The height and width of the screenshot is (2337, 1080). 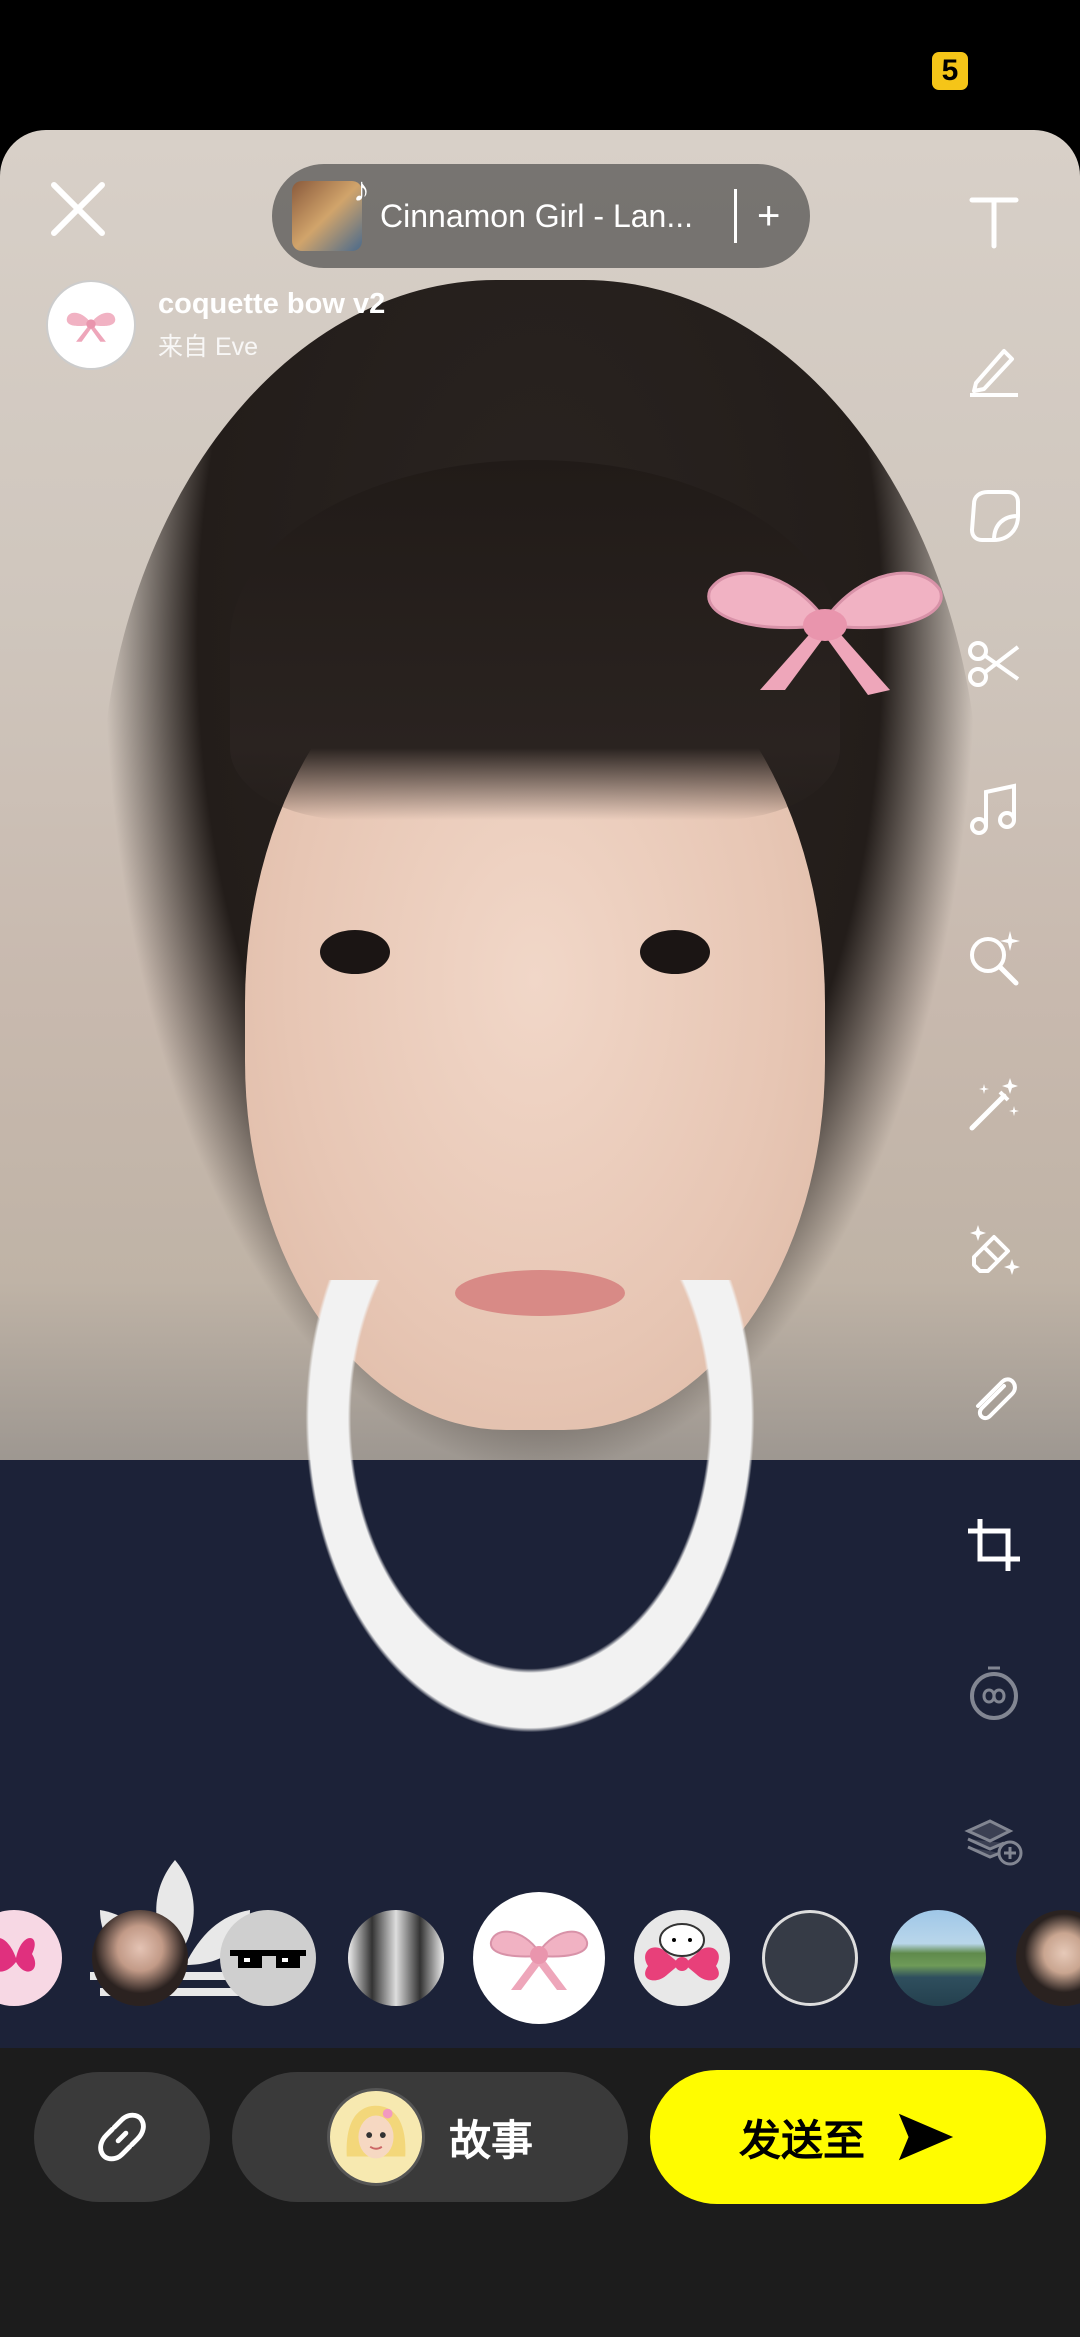 I want to click on lens-coquette-bow, so click(x=539, y=1958).